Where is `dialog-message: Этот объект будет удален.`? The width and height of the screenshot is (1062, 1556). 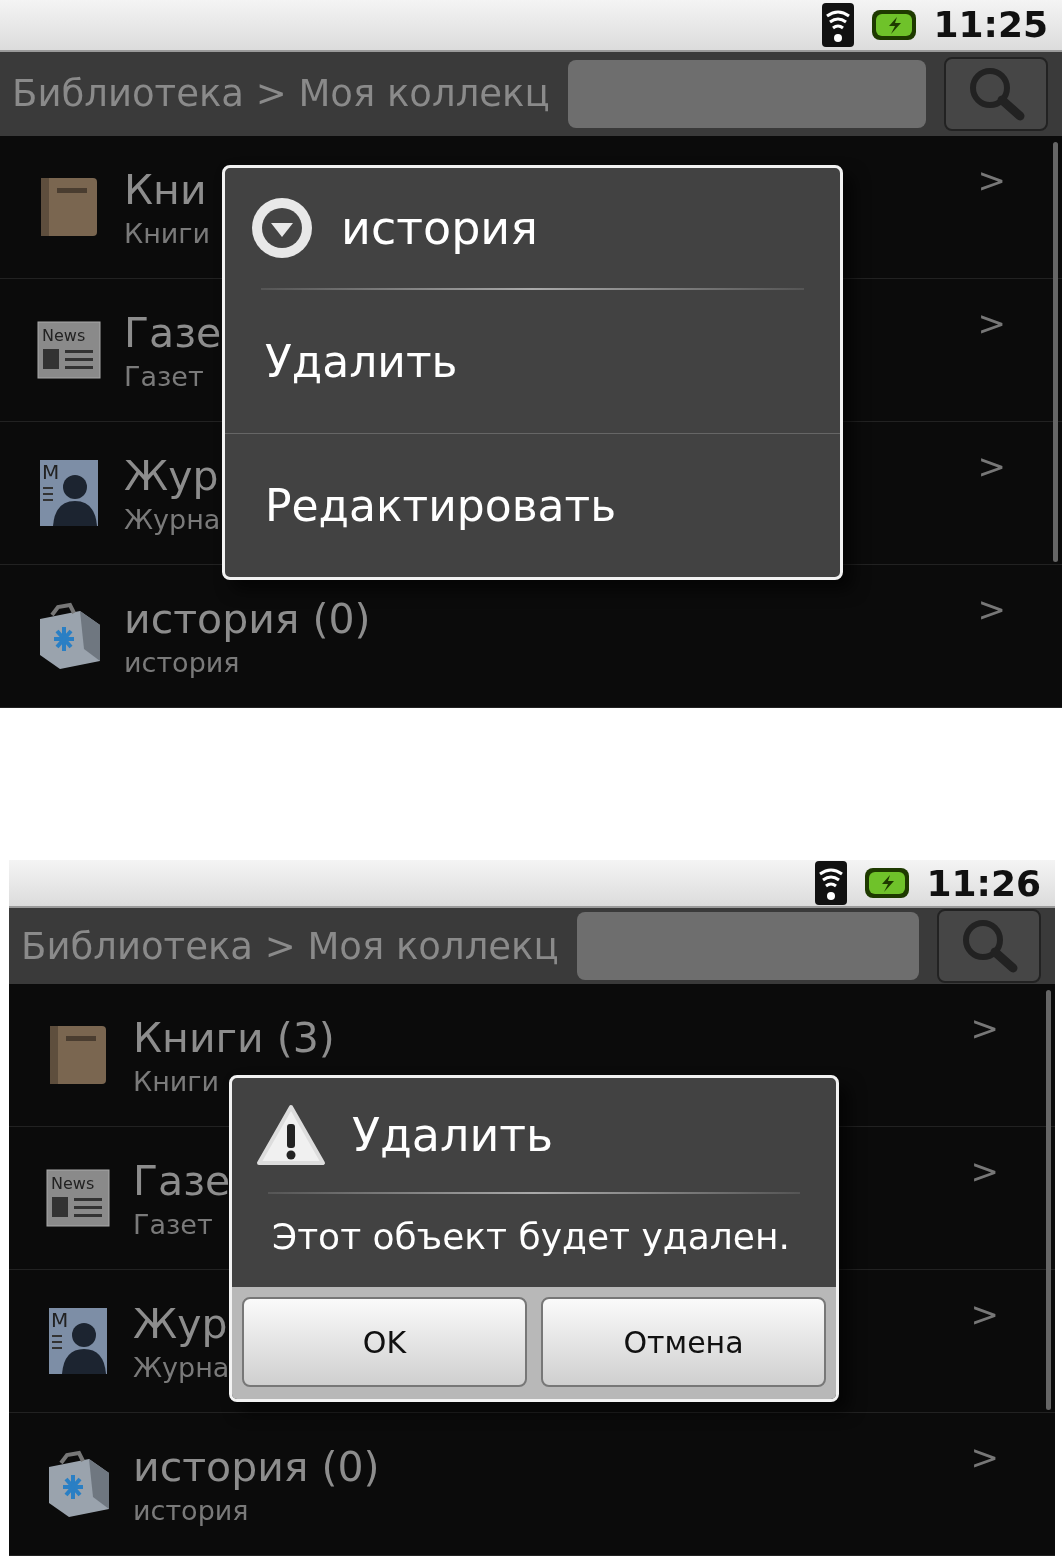 dialog-message: Этот объект будет удален. is located at coordinates (531, 1237).